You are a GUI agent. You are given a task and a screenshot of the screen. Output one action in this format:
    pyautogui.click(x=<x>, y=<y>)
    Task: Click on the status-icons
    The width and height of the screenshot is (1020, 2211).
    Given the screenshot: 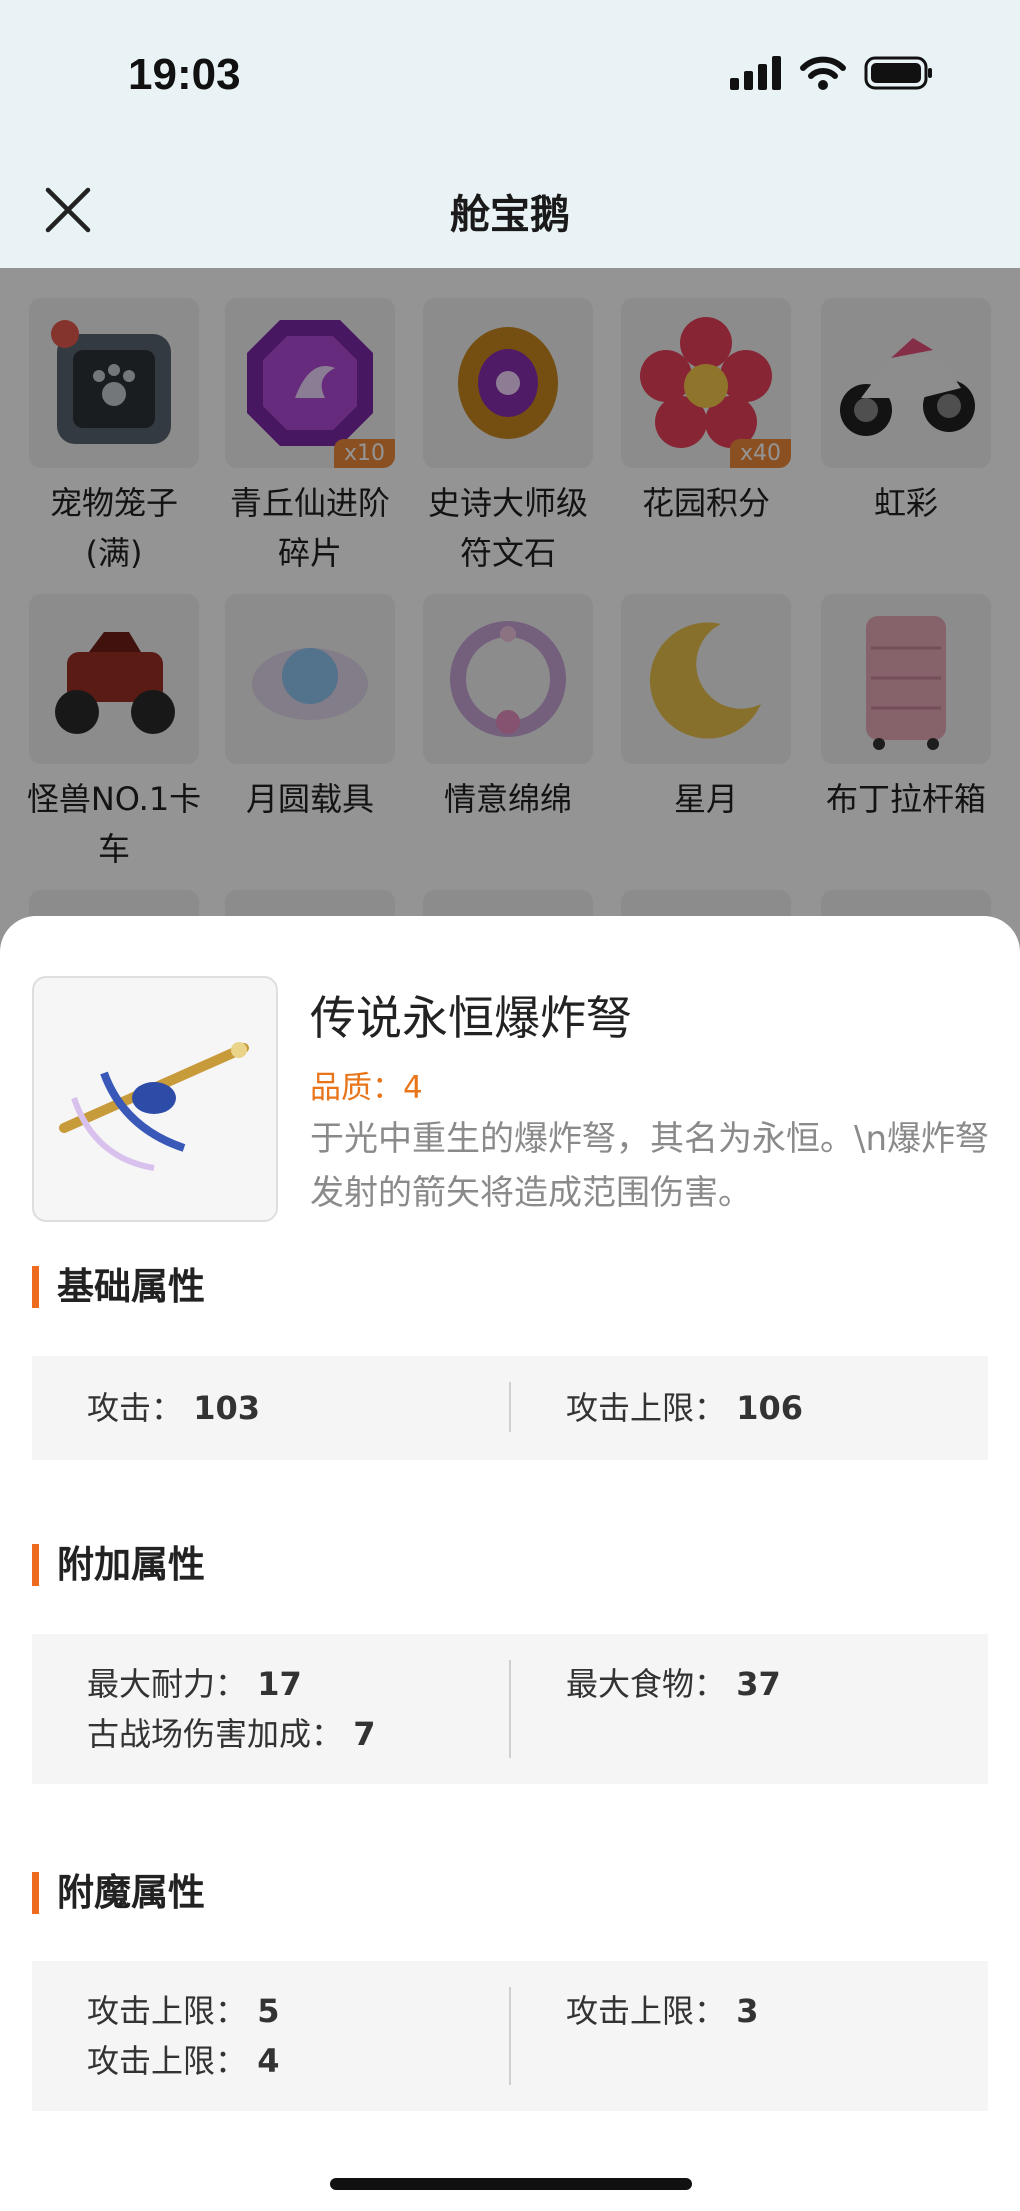 What is the action you would take?
    pyautogui.click(x=832, y=73)
    